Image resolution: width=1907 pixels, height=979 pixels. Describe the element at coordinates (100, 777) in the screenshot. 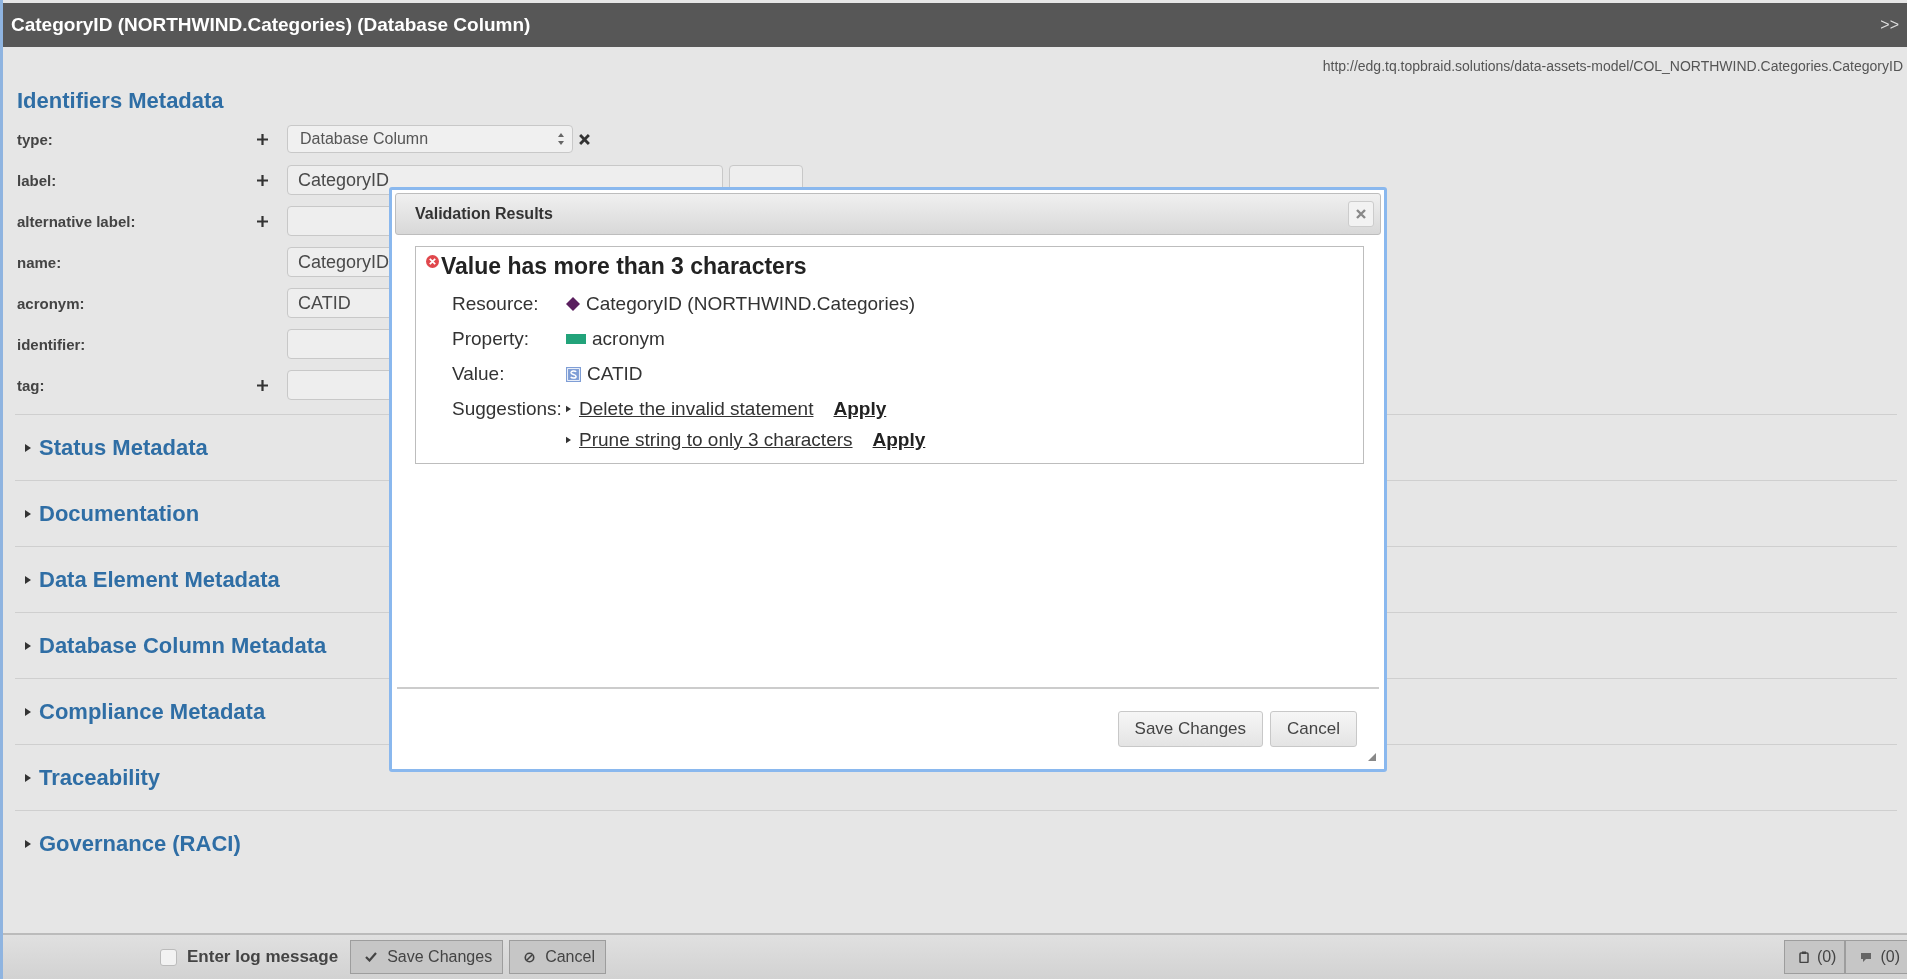

I see `section-heading: Traceability` at that location.